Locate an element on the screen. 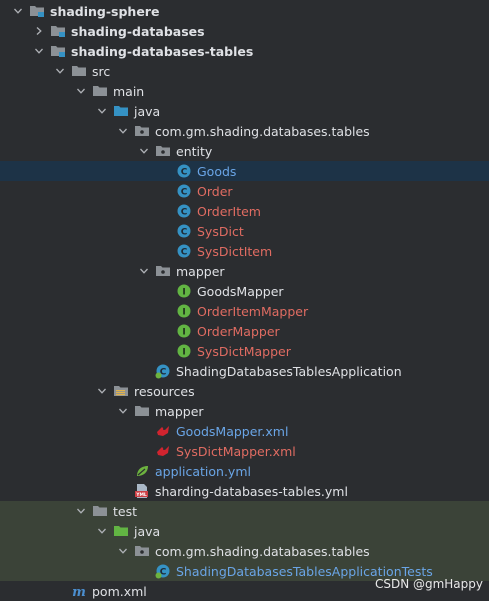 The width and height of the screenshot is (489, 601). tree-item-label: SysDictMapper is located at coordinates (244, 351).